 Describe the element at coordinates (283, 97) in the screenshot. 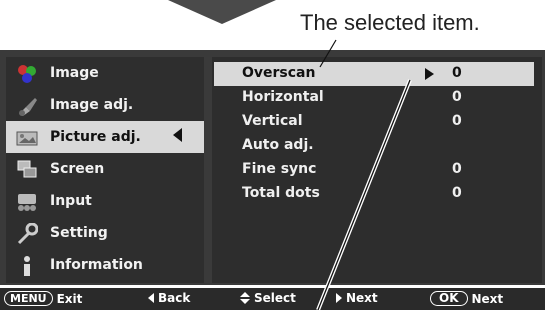

I see `row-label: Horizontal` at that location.